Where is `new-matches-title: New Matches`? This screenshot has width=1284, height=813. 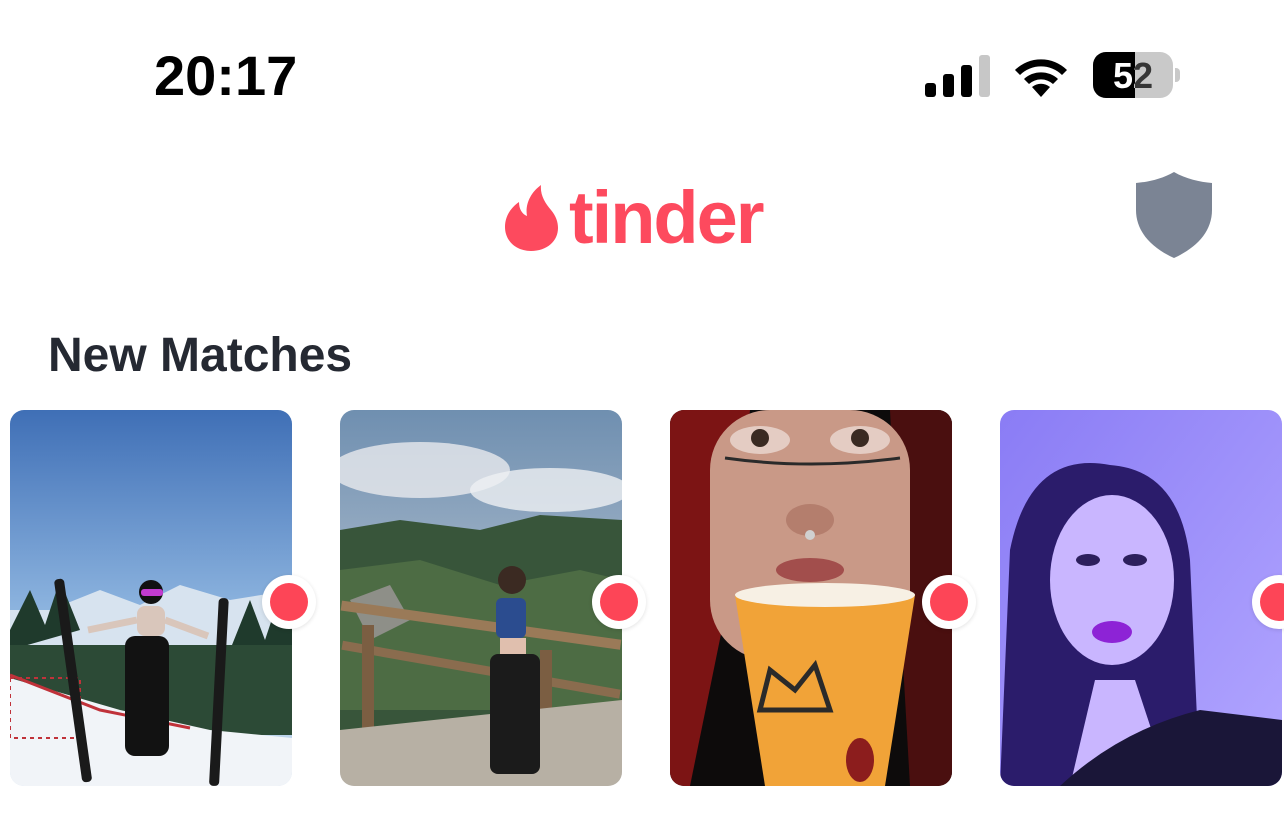 new-matches-title: New Matches is located at coordinates (200, 355).